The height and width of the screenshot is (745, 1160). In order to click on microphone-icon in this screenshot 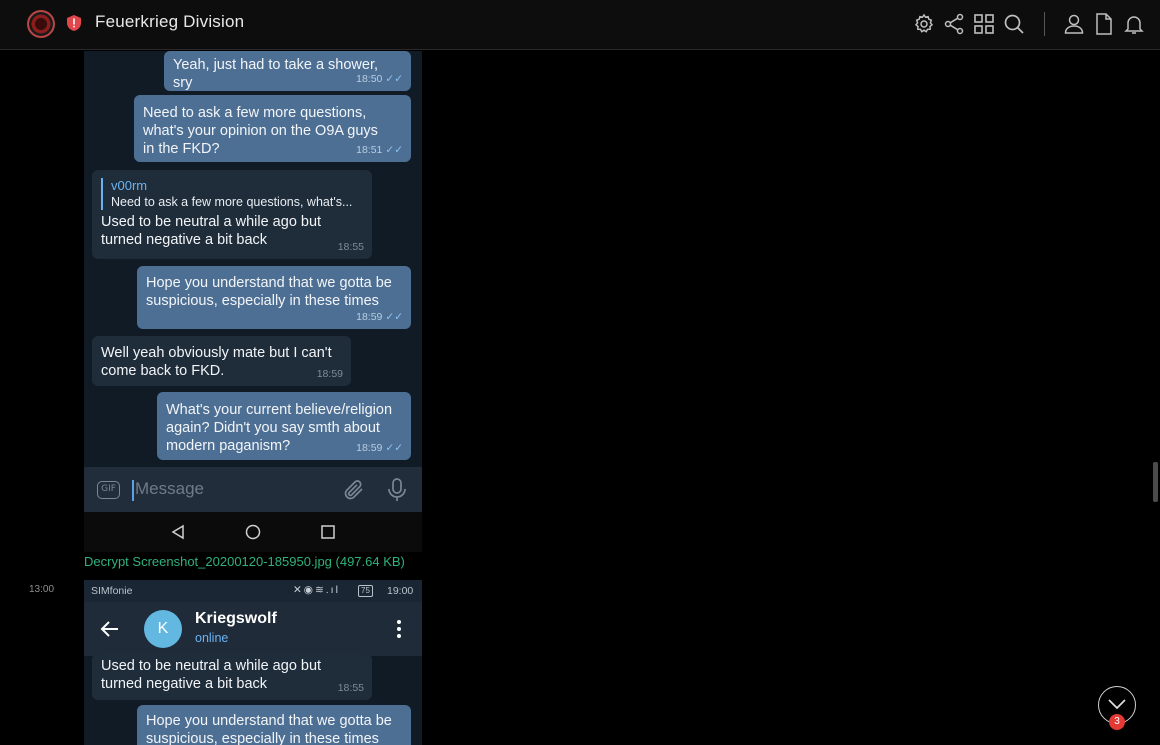, I will do `click(397, 490)`.